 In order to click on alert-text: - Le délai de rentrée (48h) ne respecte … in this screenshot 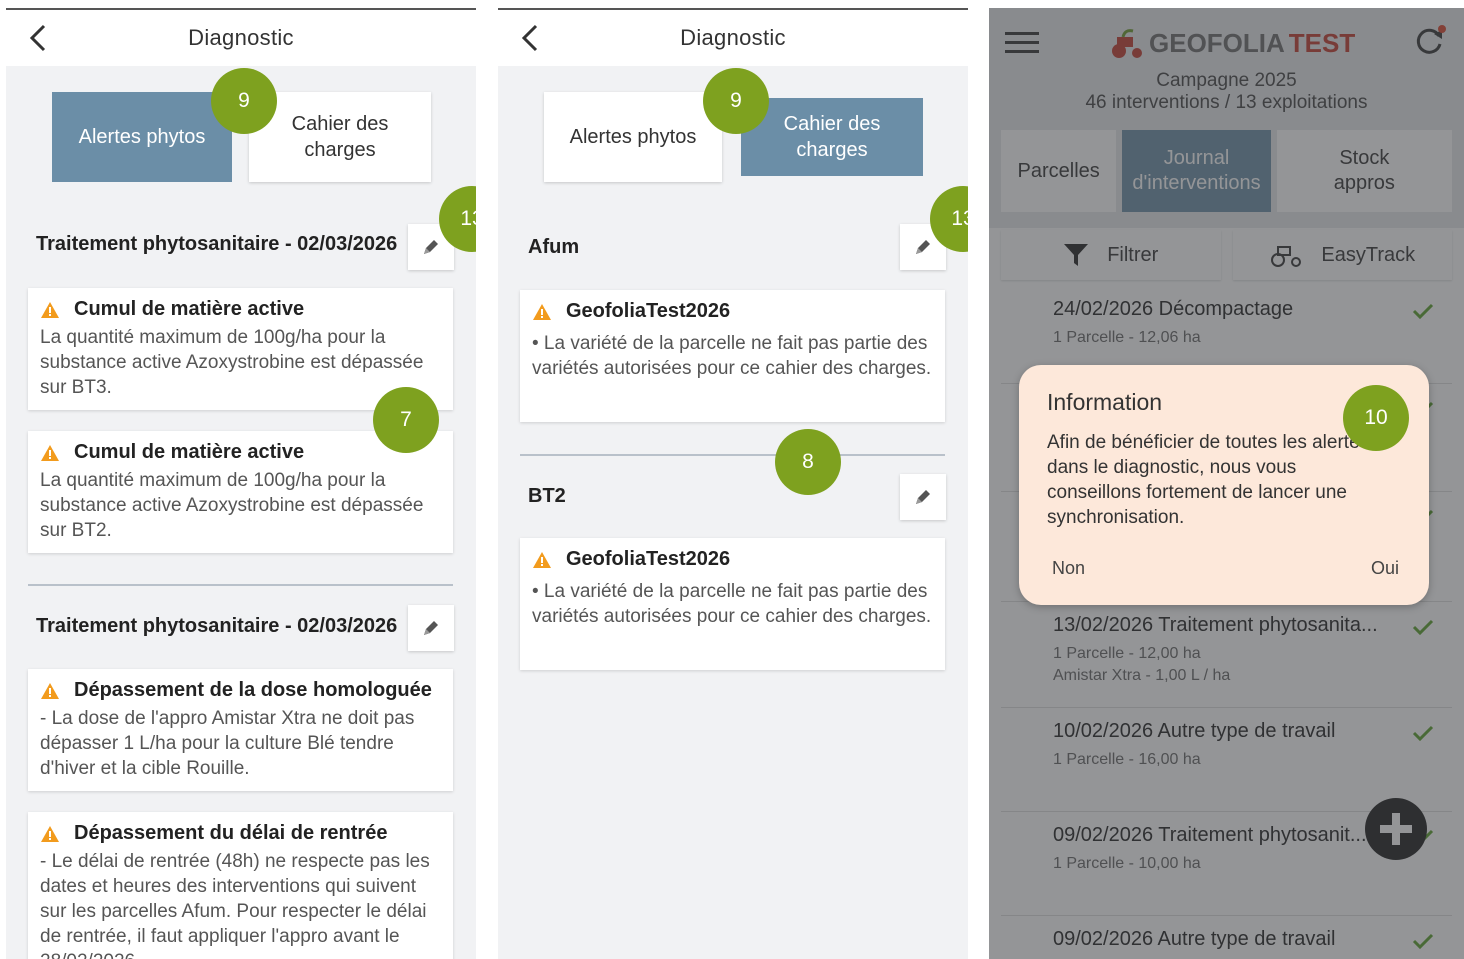, I will do `click(235, 905)`.